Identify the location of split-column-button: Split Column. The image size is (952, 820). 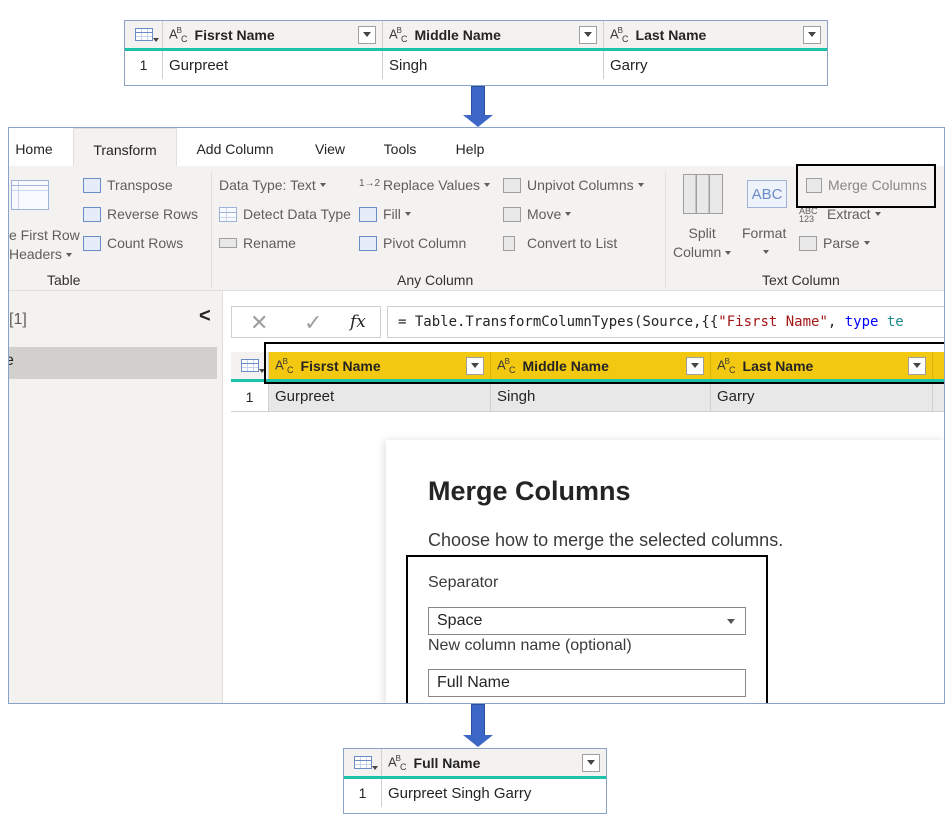
(702, 243).